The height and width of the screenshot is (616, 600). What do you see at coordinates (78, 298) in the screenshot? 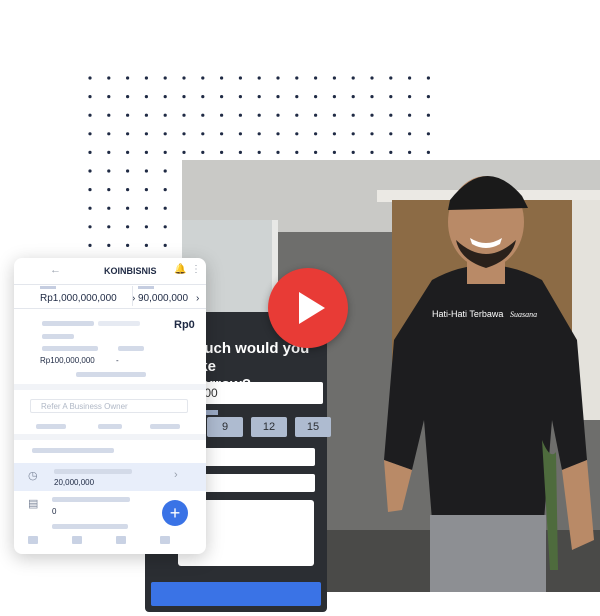
I see `balance-value: Rp1,000,000,000` at bounding box center [78, 298].